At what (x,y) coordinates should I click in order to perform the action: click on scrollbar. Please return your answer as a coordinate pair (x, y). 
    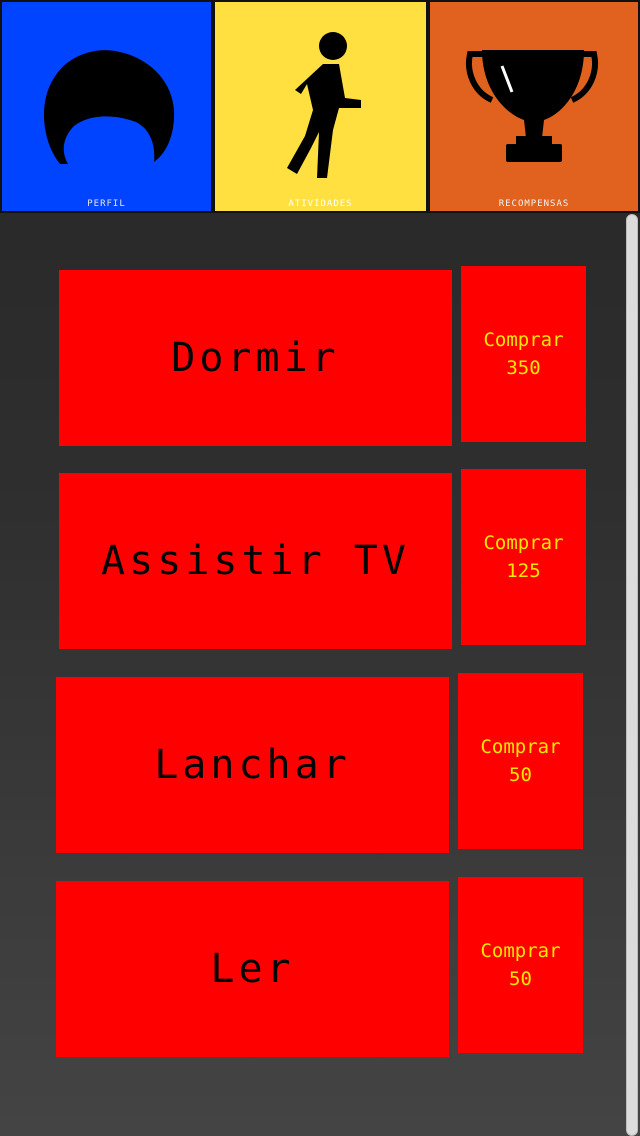
    Looking at the image, I should click on (632, 675).